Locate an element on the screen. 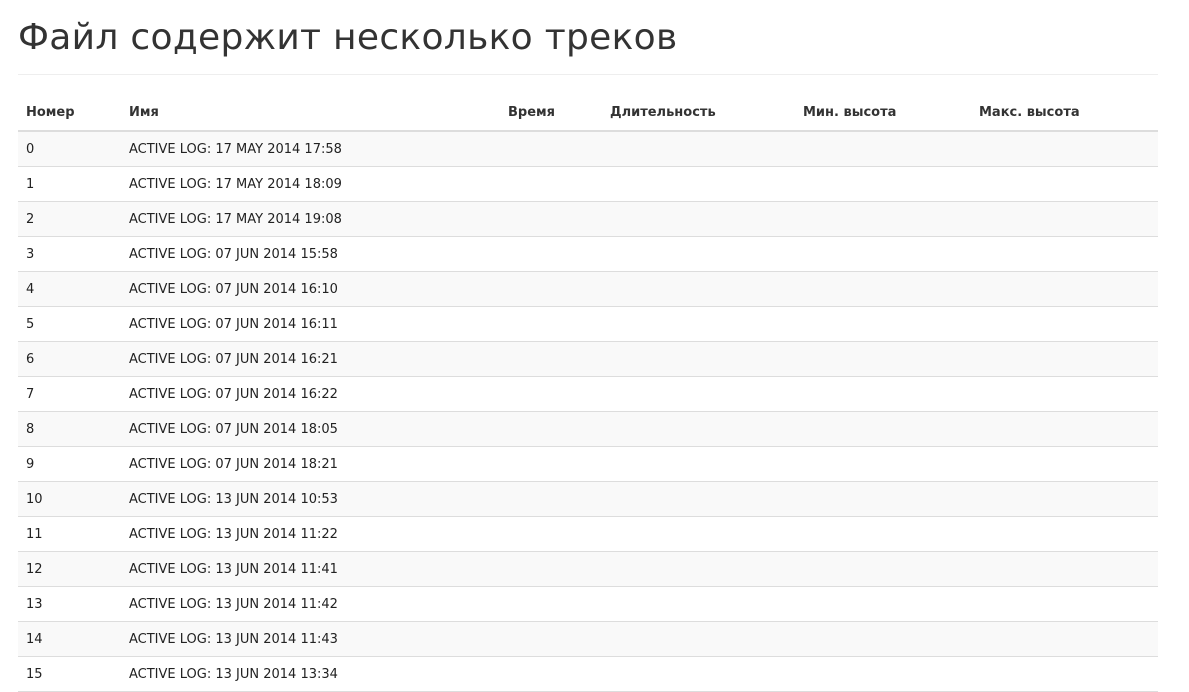 The width and height of the screenshot is (1189, 692). cell-name: ACTIVE LOG: 13 JUN 2014 11:43 is located at coordinates (310, 639).